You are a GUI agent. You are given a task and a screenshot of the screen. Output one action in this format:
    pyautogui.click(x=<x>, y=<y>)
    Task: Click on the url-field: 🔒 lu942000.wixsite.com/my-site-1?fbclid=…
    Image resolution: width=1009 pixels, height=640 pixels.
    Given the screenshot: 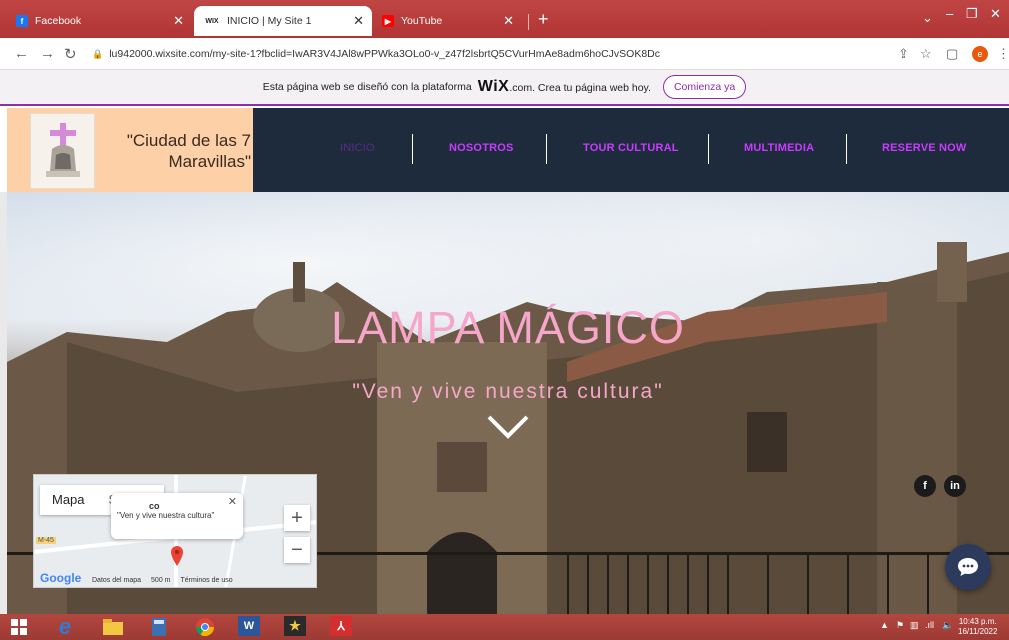 What is the action you would take?
    pyautogui.click(x=502, y=54)
    